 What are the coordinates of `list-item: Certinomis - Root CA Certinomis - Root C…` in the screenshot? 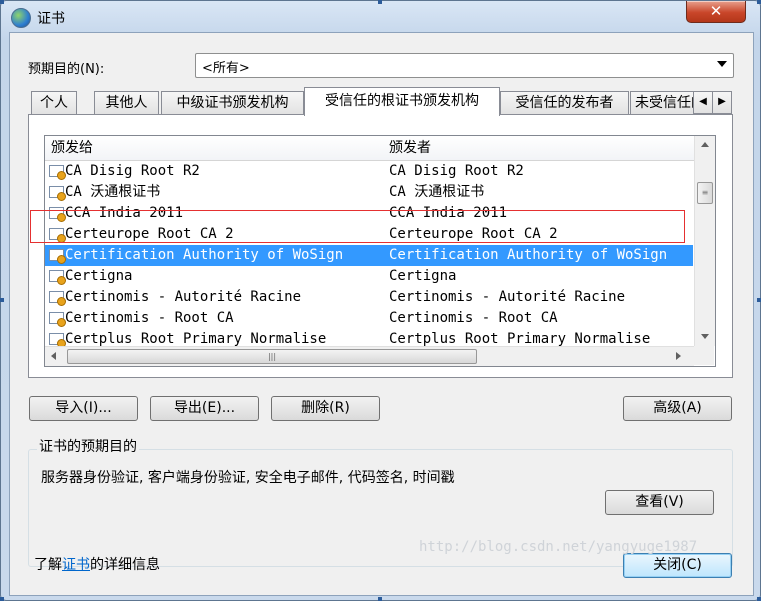 It's located at (369, 318).